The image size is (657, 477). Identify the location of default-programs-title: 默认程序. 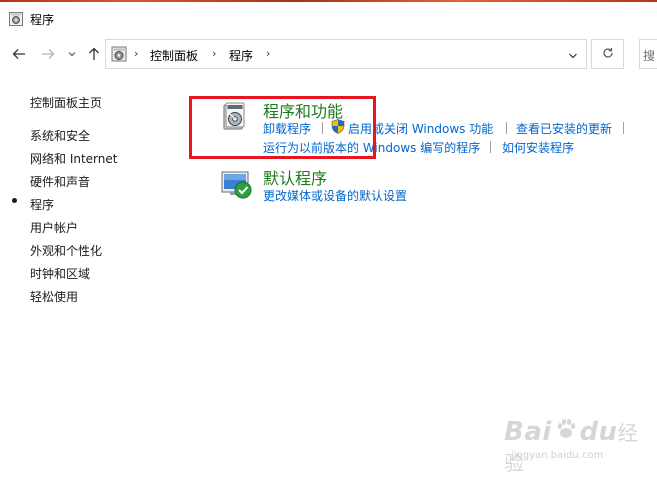
(295, 177).